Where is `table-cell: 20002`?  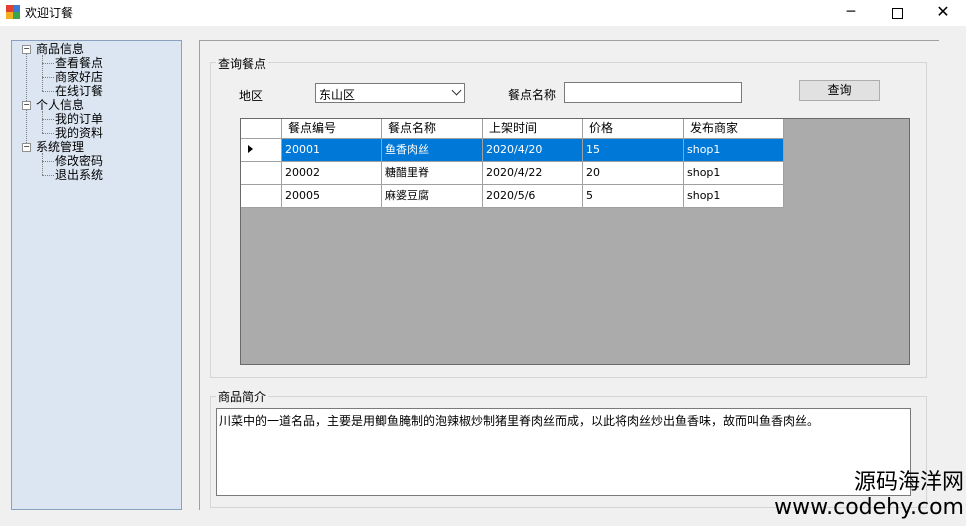
table-cell: 20002 is located at coordinates (332, 173).